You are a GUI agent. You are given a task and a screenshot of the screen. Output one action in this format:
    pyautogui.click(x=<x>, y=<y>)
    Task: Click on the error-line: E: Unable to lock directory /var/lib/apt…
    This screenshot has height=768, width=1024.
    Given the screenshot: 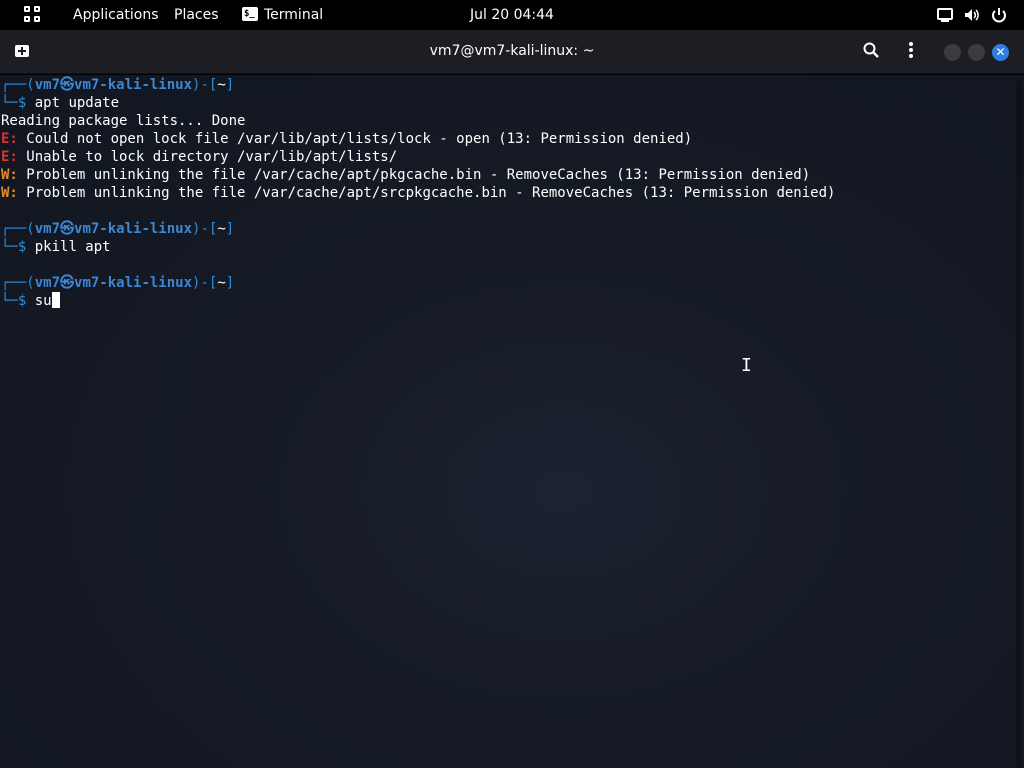 What is the action you would take?
    pyautogui.click(x=512, y=157)
    